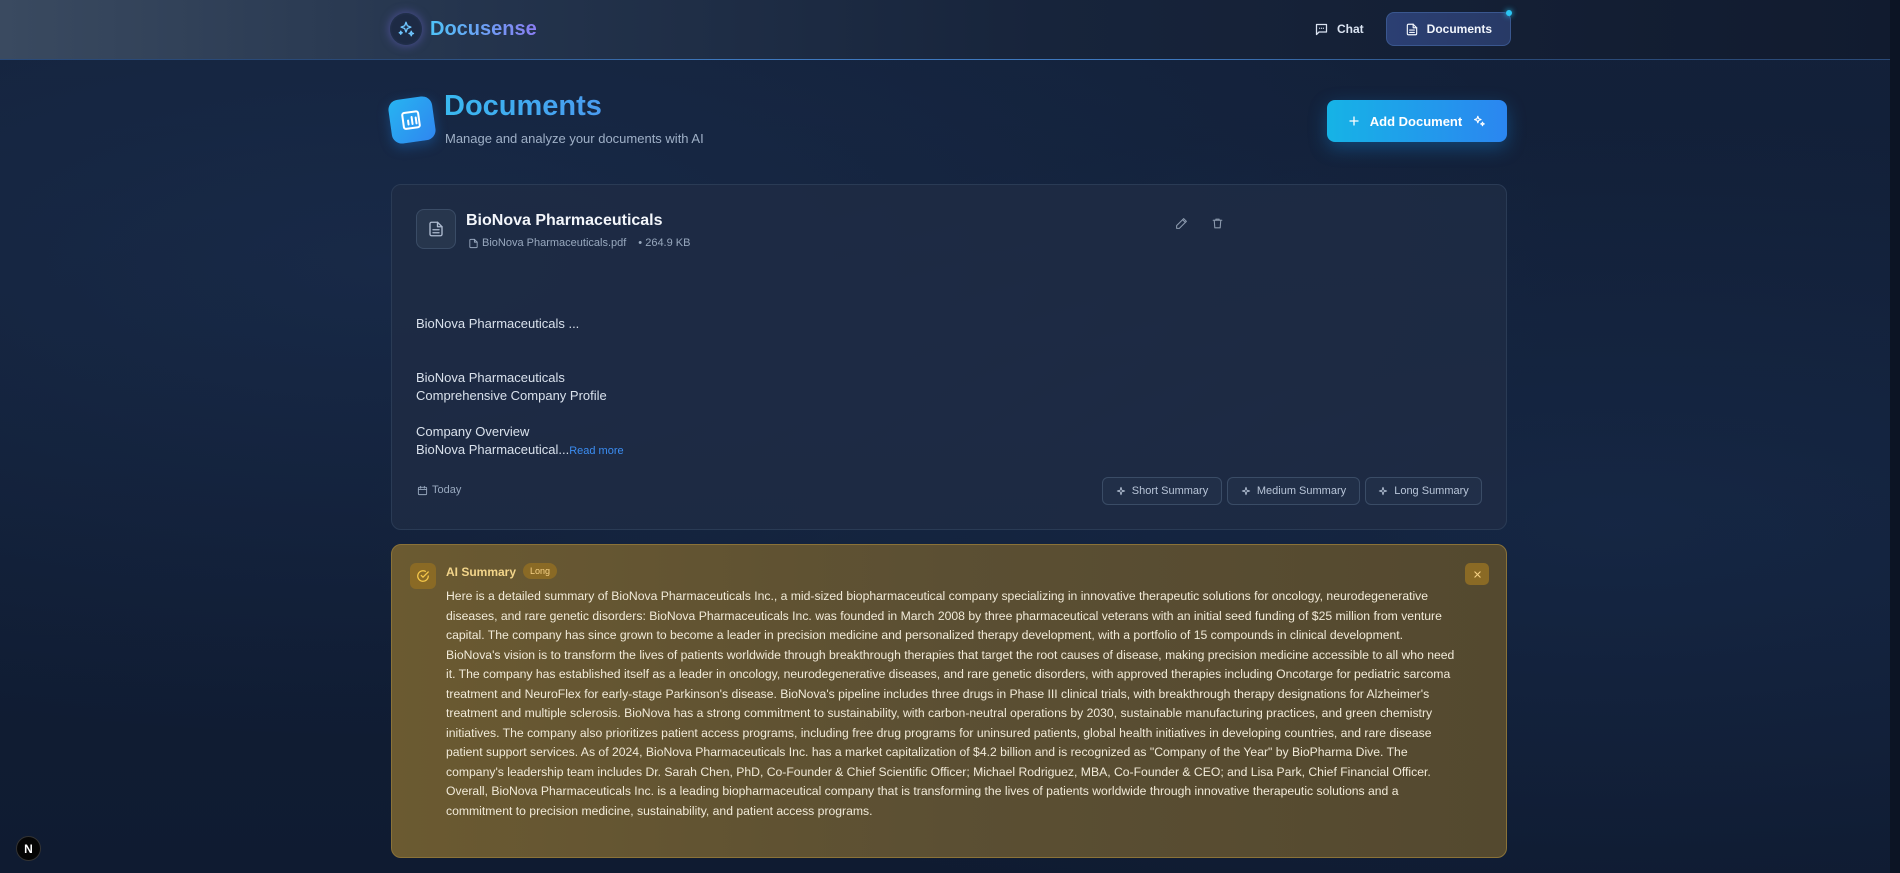  I want to click on app-name: Docusense, so click(483, 28).